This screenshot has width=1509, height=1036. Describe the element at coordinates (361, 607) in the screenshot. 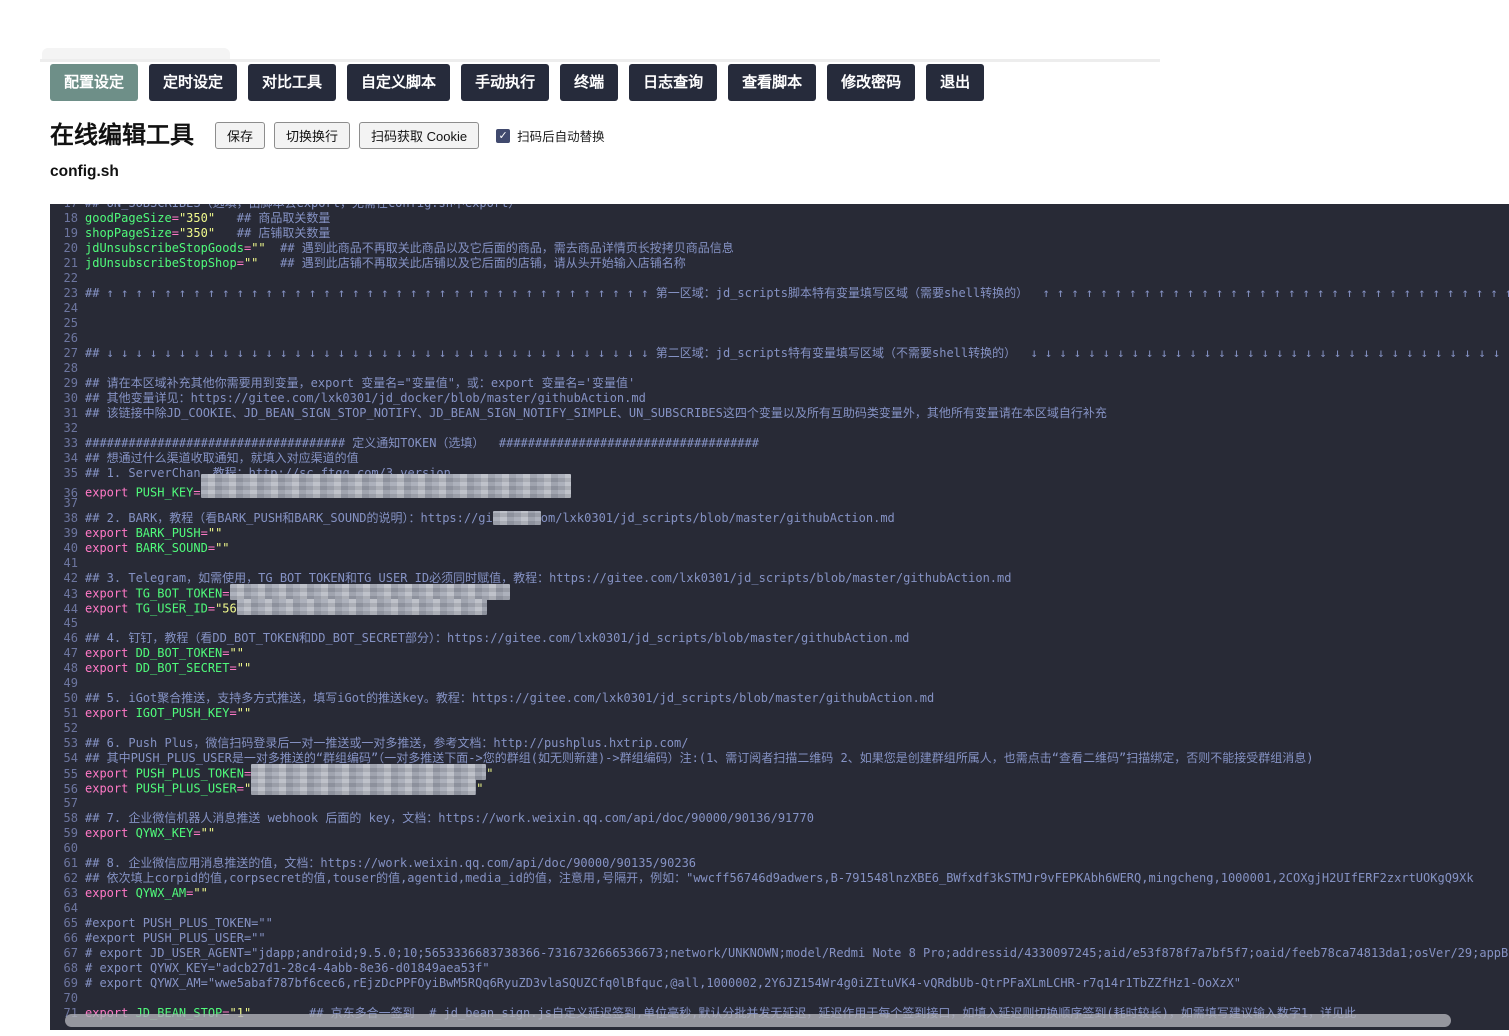

I see `censored-block` at that location.